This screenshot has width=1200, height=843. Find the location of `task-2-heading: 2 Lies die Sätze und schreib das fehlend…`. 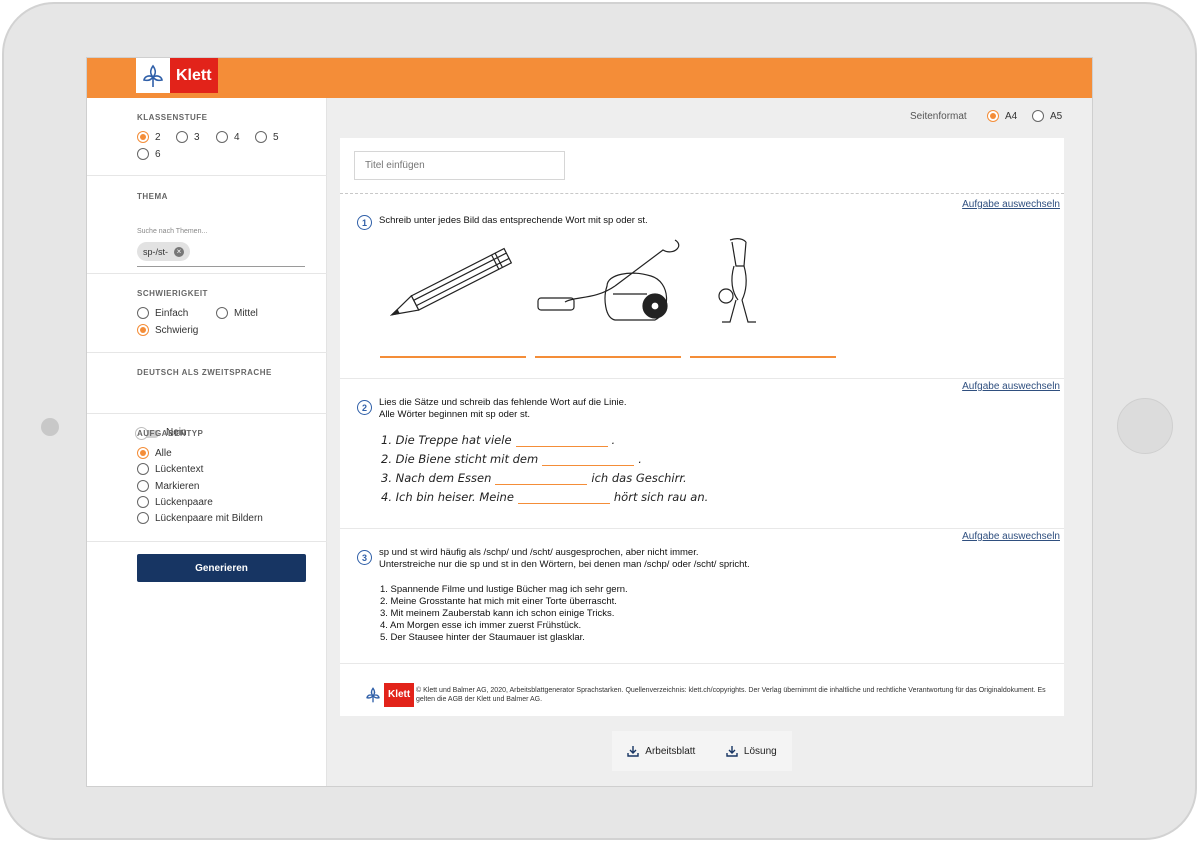

task-2-heading: 2 Lies die Sätze und schreib das fehlend… is located at coordinates (492, 409).